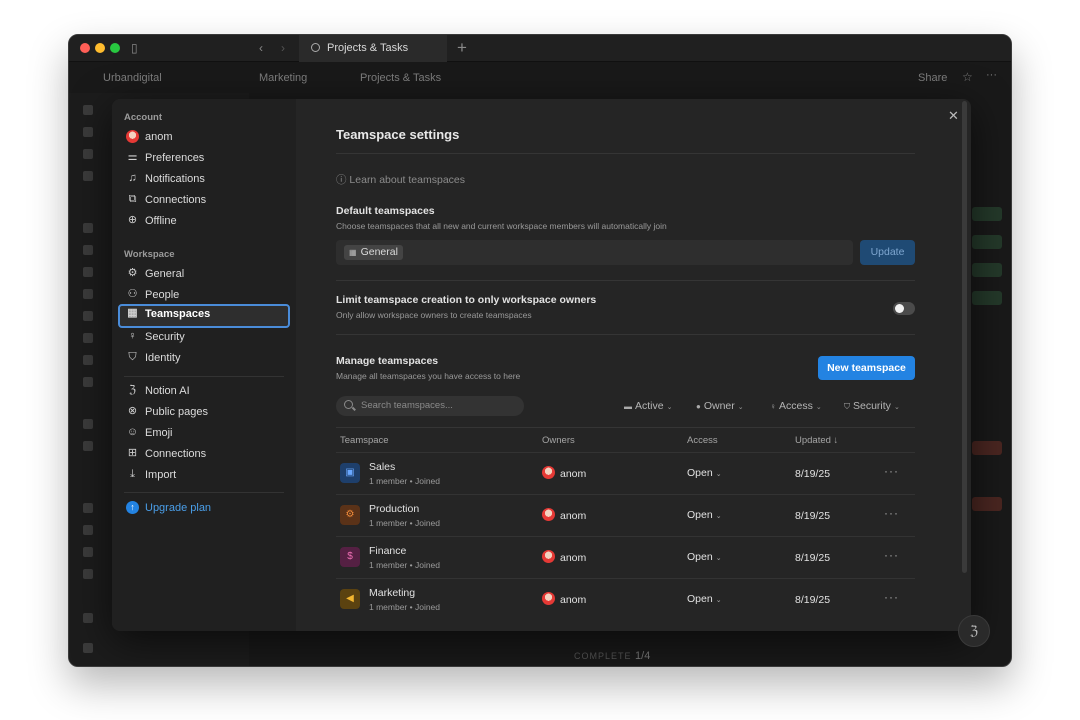 The width and height of the screenshot is (1080, 720). What do you see at coordinates (283, 78) in the screenshot?
I see `breadcrumb-parent: Marketing` at bounding box center [283, 78].